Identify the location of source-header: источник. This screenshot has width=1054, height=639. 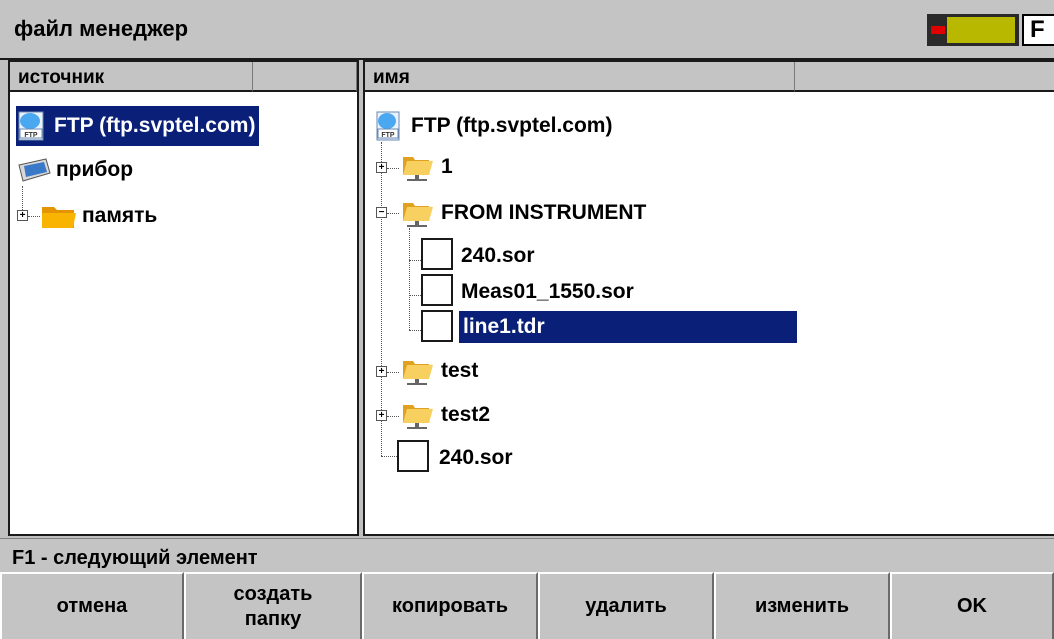
(131, 77).